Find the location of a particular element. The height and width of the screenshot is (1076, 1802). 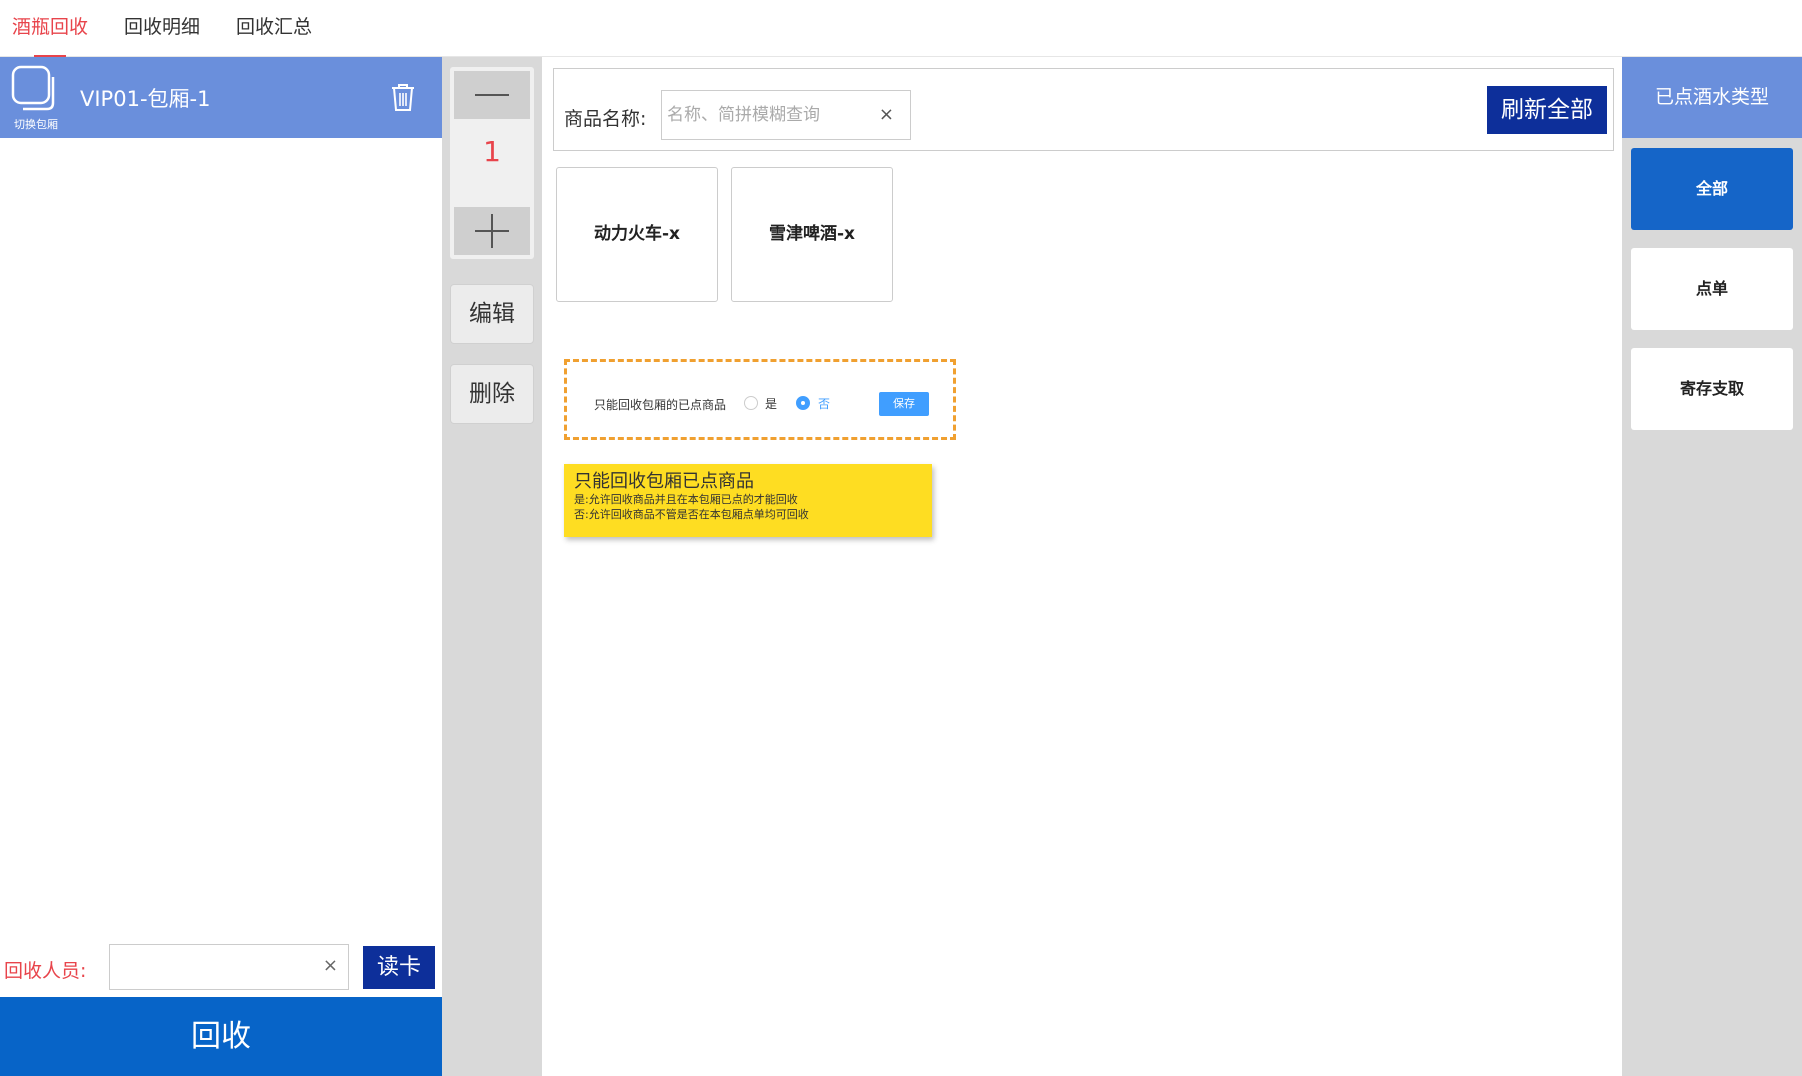

tab-bottle-recycle: 酒瓶回收 is located at coordinates (50, 28).